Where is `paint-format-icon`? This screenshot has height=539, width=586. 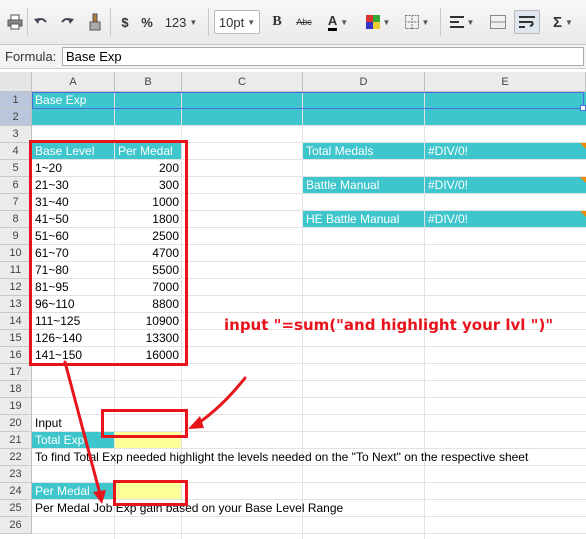 paint-format-icon is located at coordinates (95, 22).